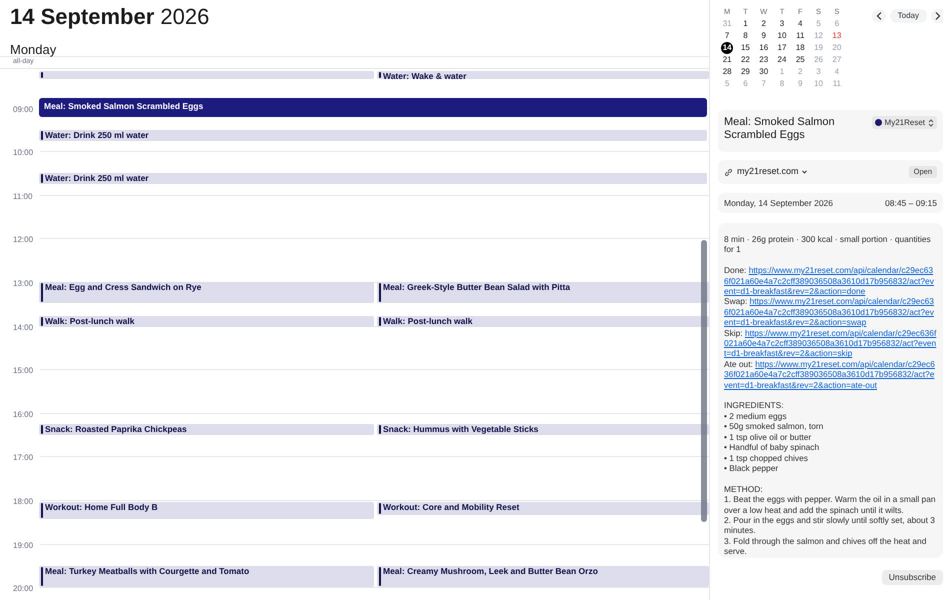  I want to click on chevron-left-icon, so click(879, 16).